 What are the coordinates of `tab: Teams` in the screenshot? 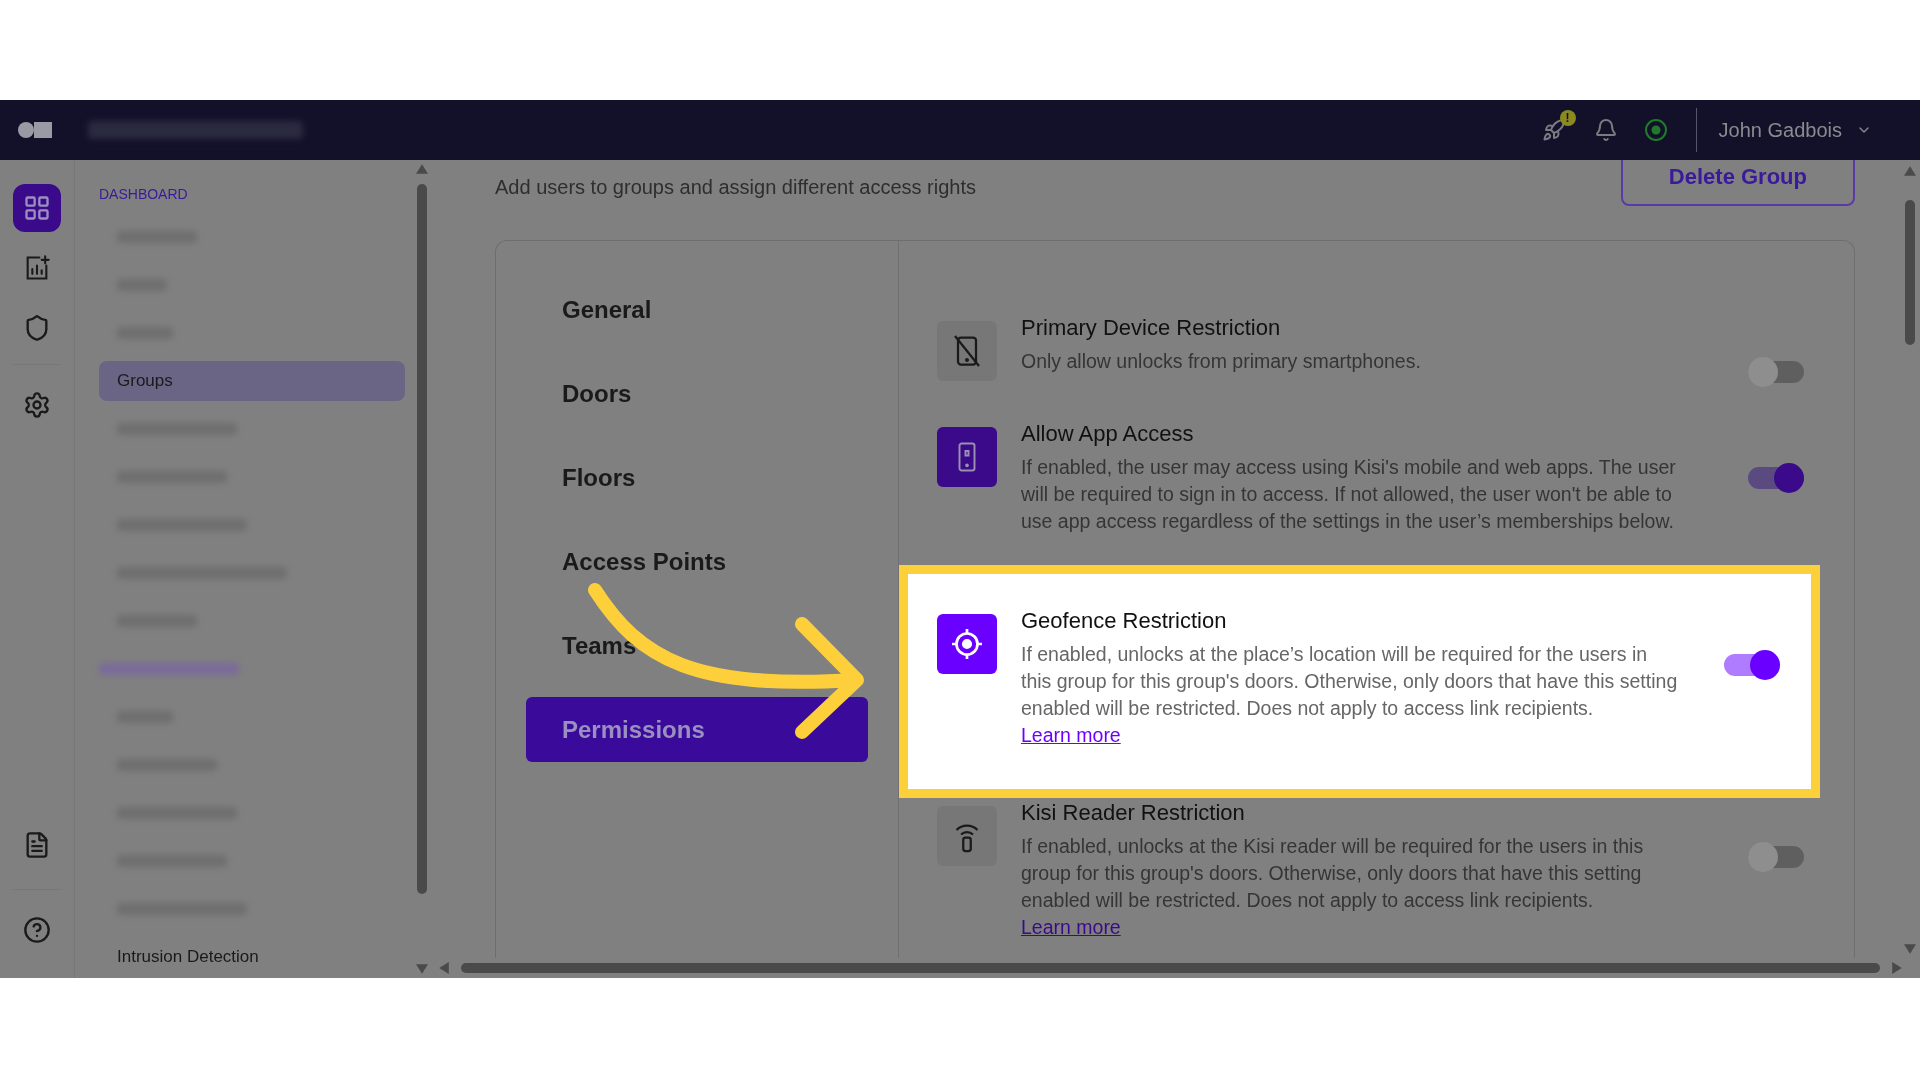 It's located at (697, 645).